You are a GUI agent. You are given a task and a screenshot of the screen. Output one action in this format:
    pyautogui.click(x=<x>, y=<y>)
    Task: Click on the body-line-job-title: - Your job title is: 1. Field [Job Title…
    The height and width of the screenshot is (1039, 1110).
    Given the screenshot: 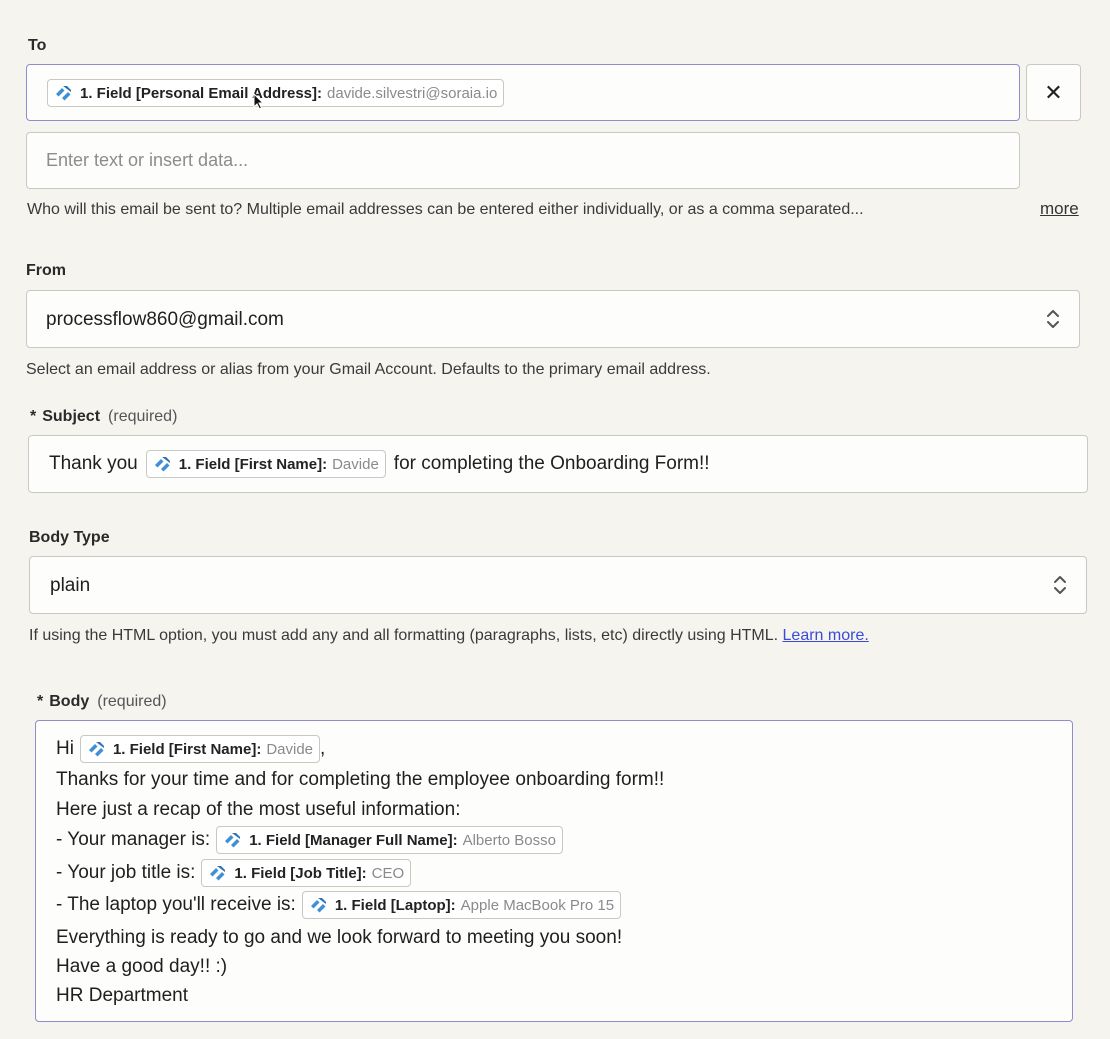 What is the action you would take?
    pyautogui.click(x=234, y=873)
    